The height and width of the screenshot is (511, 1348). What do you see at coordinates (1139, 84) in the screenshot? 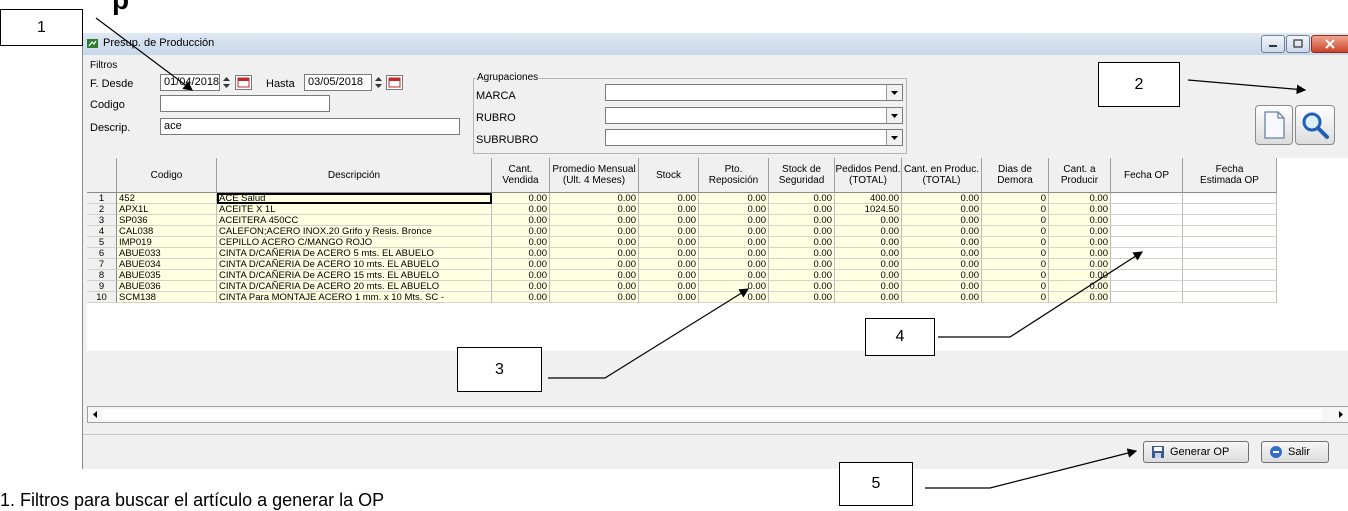
I see `callout-2: 2` at bounding box center [1139, 84].